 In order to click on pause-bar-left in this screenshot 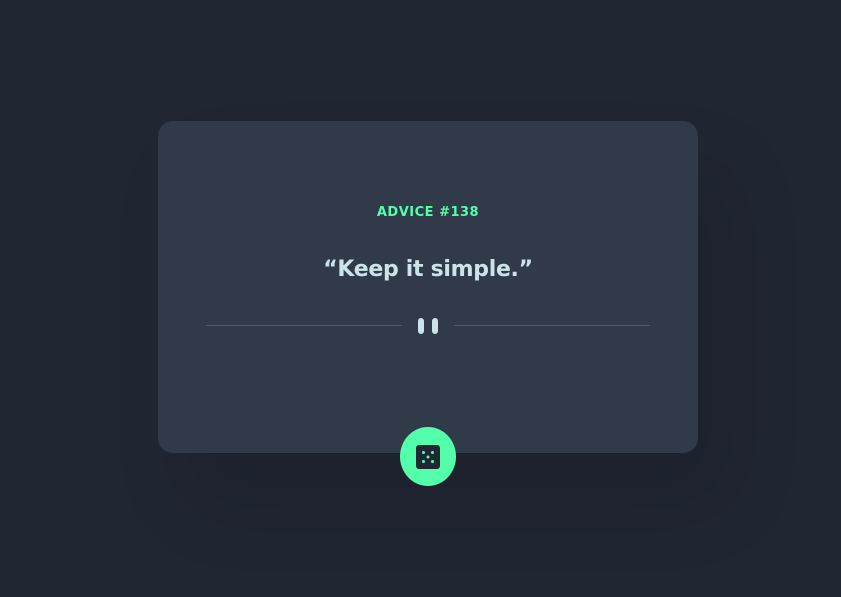, I will do `click(421, 326)`.